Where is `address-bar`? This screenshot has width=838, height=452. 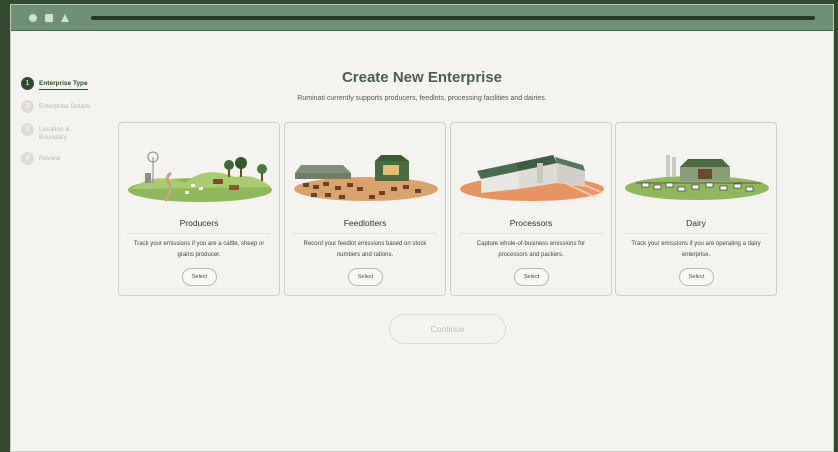 address-bar is located at coordinates (453, 18).